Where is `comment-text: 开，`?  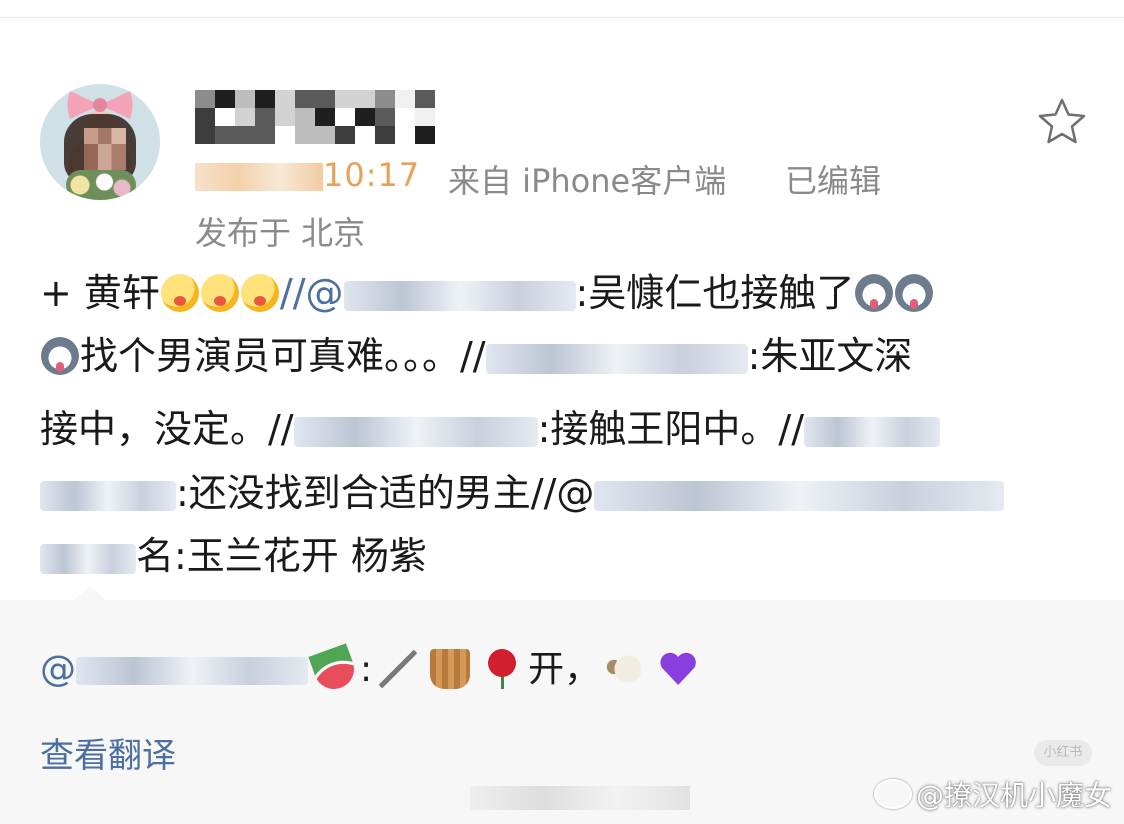
comment-text: 开， is located at coordinates (564, 669).